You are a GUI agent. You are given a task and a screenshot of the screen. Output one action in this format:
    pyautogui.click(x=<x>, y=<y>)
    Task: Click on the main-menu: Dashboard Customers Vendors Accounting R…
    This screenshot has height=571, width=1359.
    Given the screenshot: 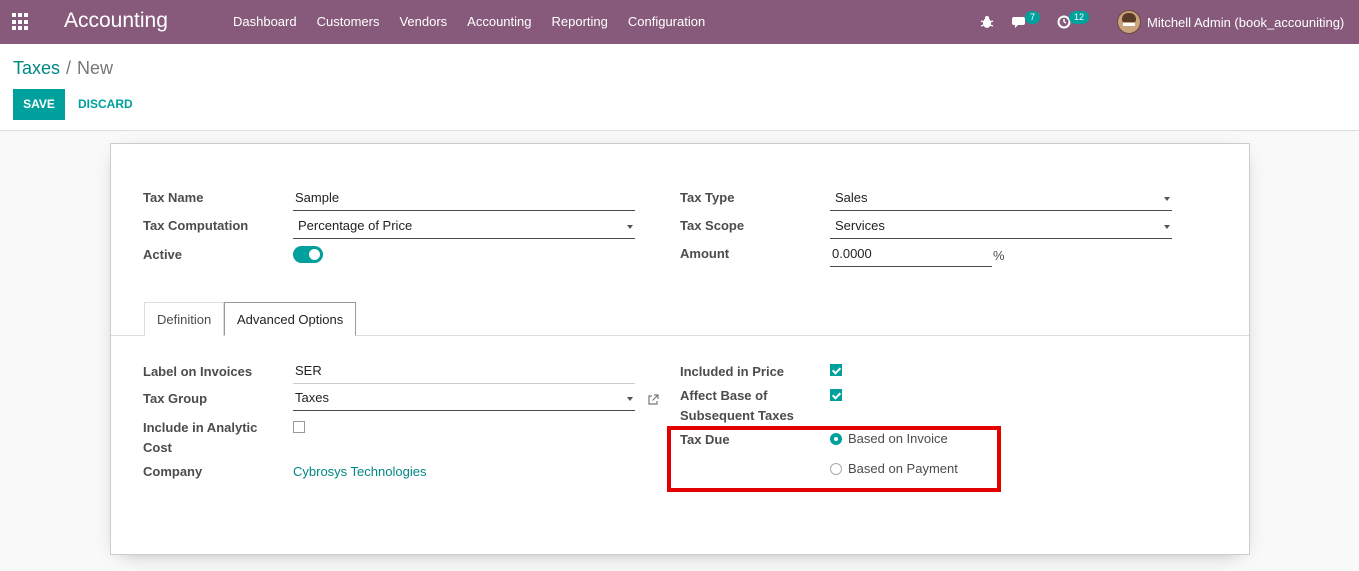 What is the action you would take?
    pyautogui.click(x=469, y=22)
    